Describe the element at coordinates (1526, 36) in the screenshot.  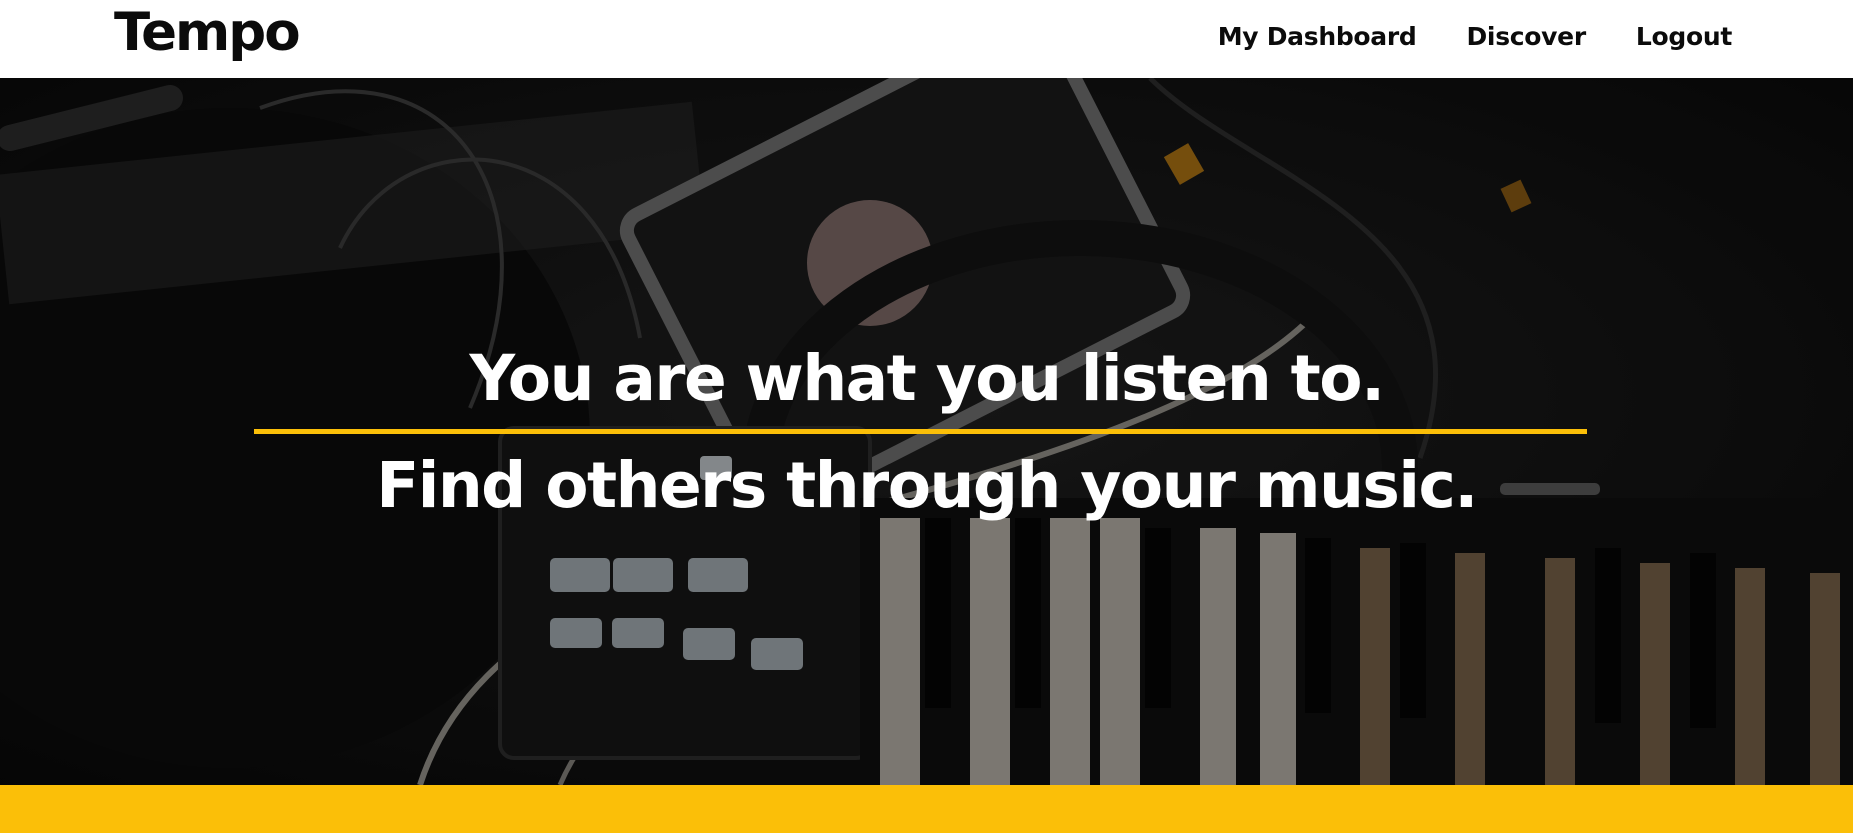
I see `nav-link-discover: Discover` at that location.